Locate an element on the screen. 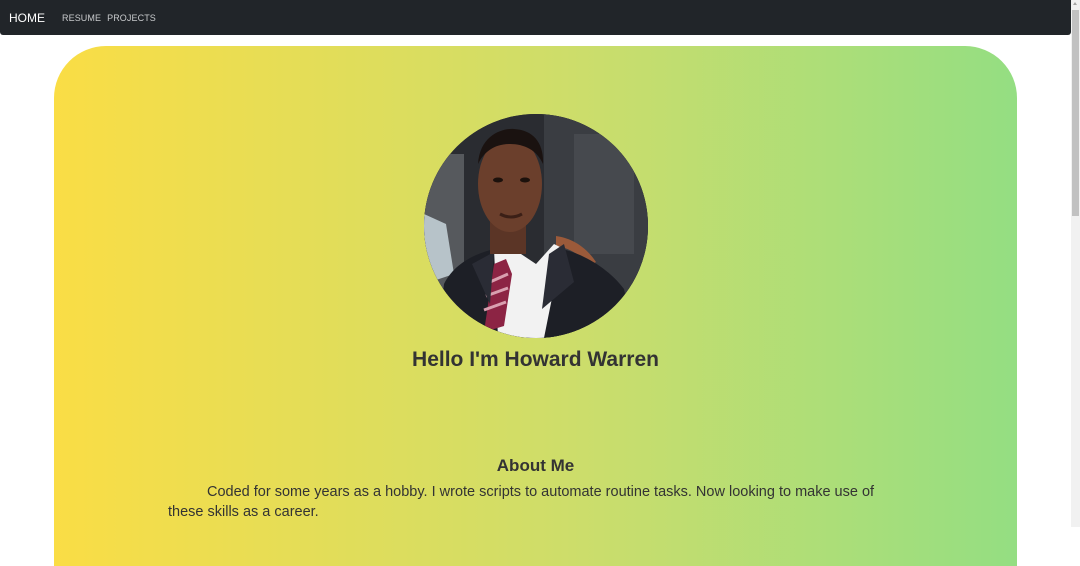 Image resolution: width=1080 pixels, height=566 pixels. profile-avatar is located at coordinates (536, 226).